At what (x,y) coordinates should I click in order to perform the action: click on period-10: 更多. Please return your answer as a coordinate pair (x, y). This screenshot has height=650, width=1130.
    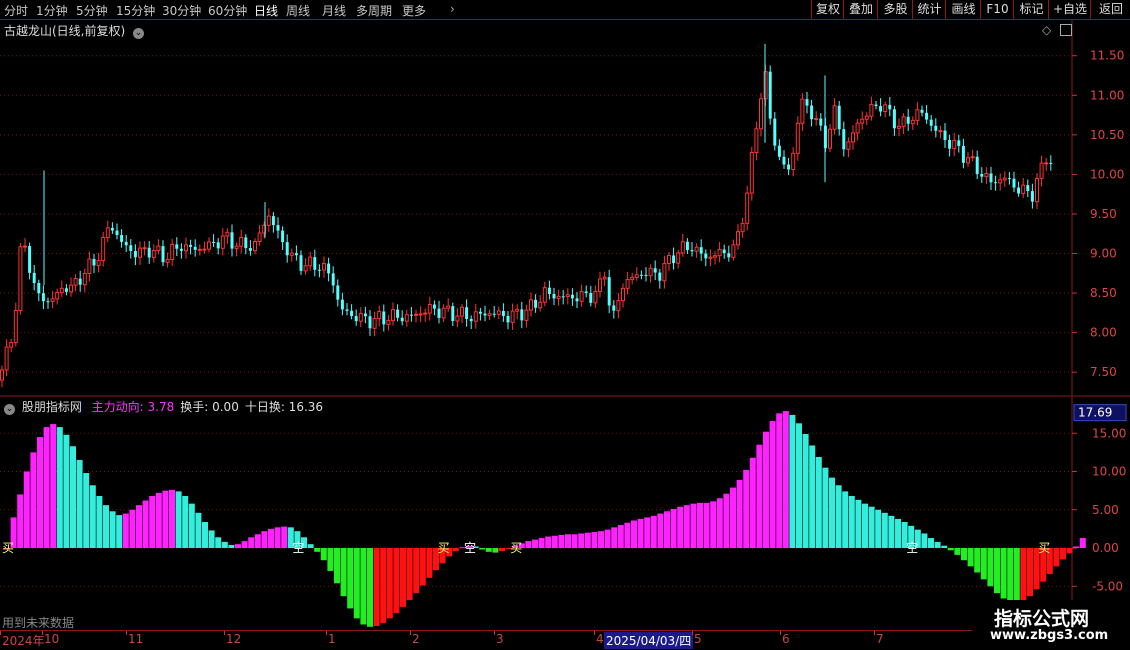
    Looking at the image, I should click on (414, 10).